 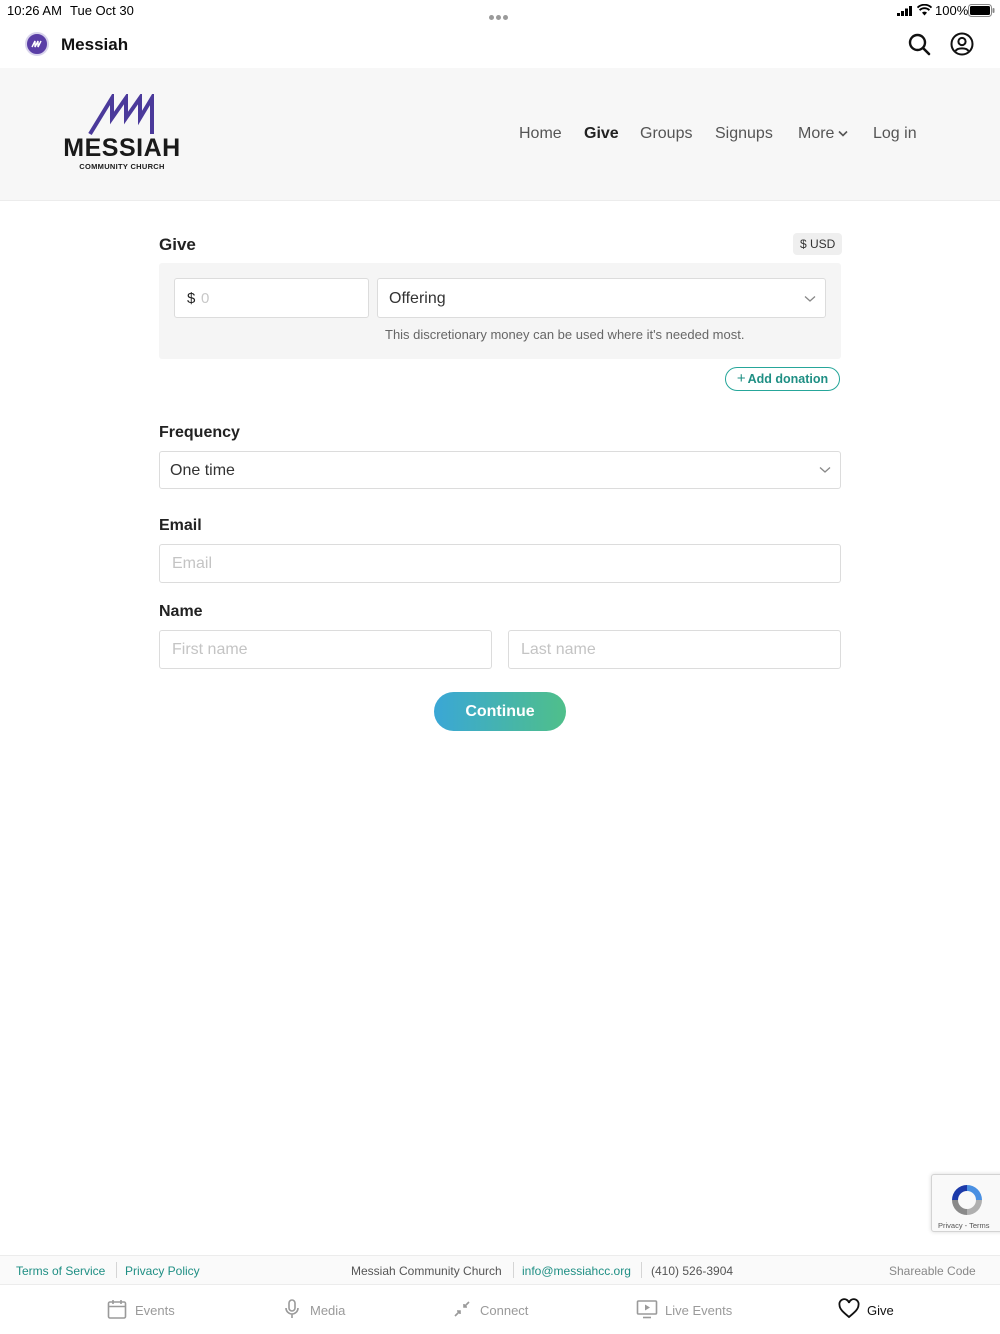 I want to click on dollar-symbol: $, so click(x=191, y=298).